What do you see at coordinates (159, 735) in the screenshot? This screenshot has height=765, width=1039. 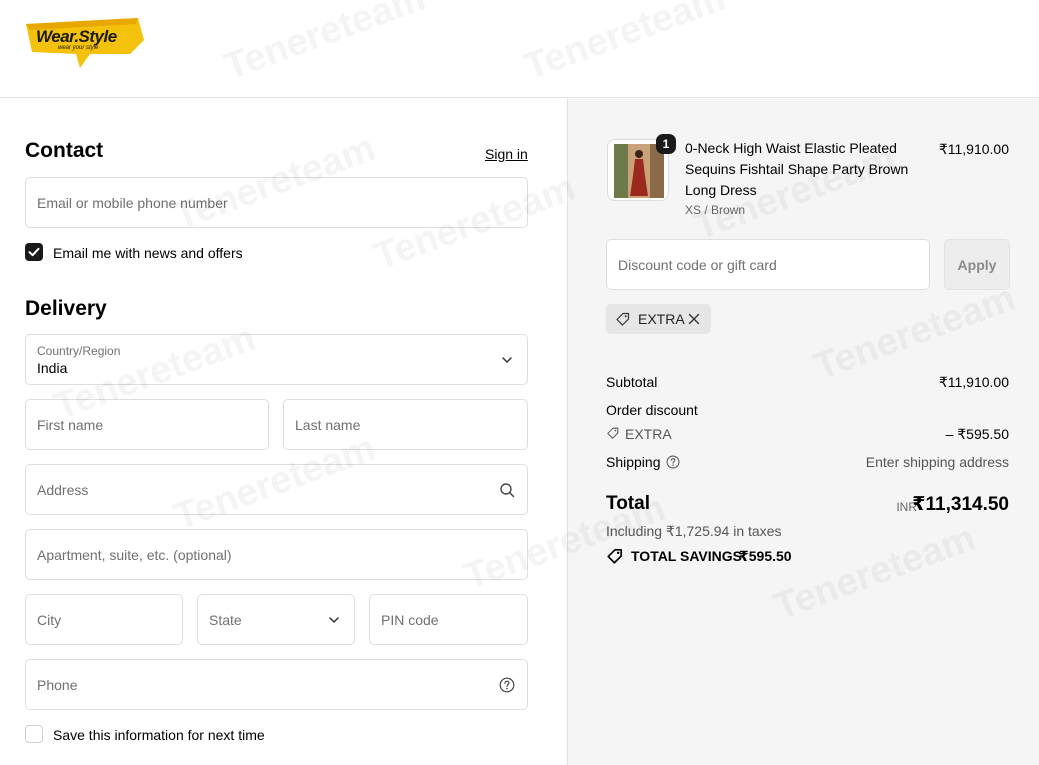 I see `save-info-label: Save this information for next time` at bounding box center [159, 735].